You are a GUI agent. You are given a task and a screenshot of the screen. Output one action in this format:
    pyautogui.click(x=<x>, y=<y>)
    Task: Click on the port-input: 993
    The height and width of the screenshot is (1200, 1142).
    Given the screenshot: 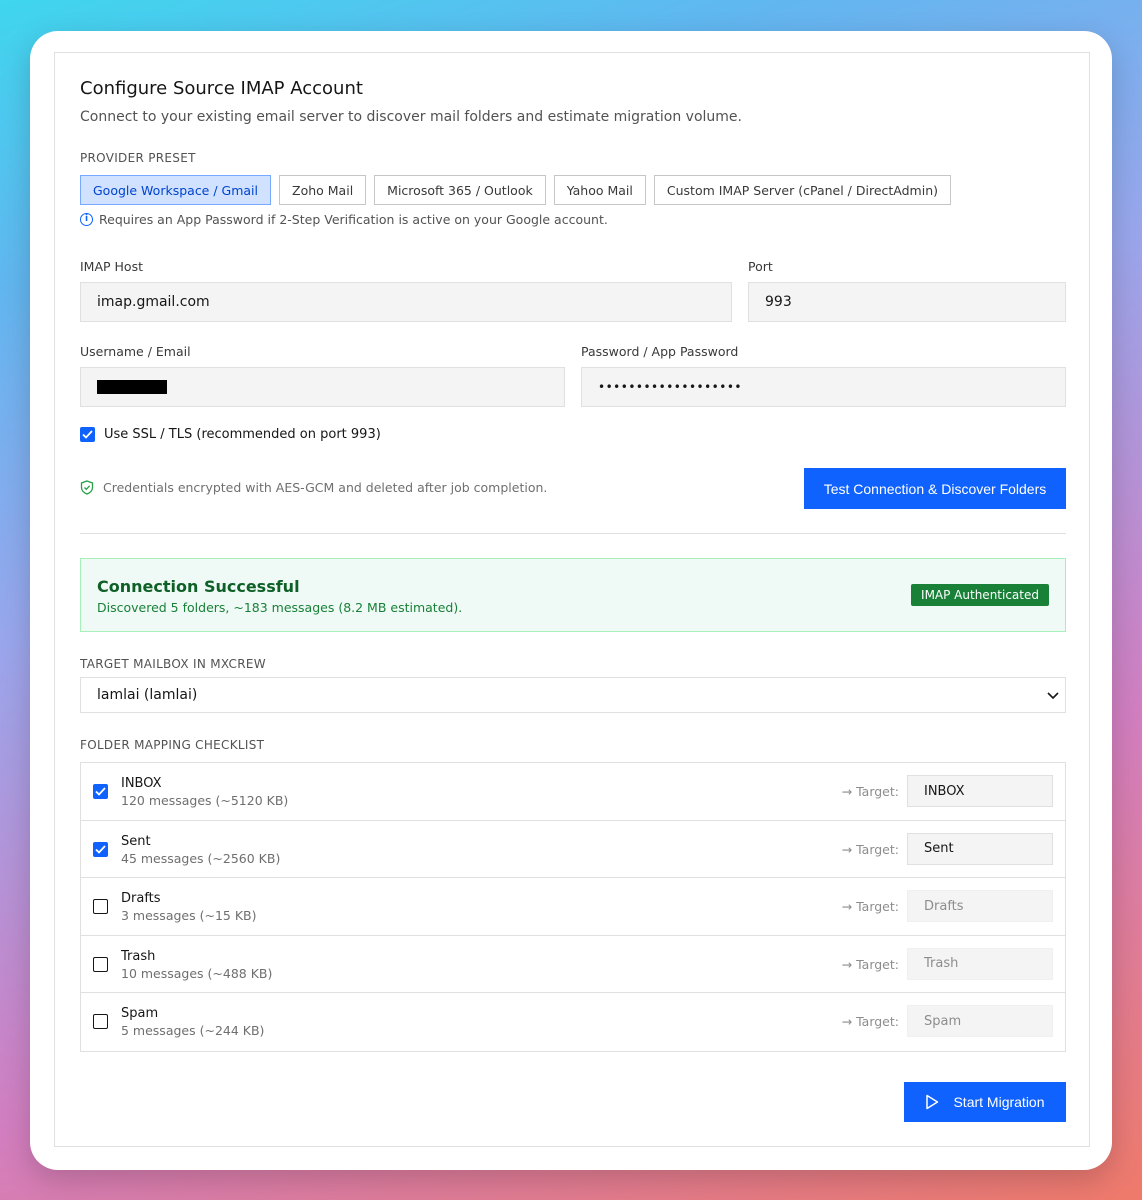 What is the action you would take?
    pyautogui.click(x=907, y=302)
    